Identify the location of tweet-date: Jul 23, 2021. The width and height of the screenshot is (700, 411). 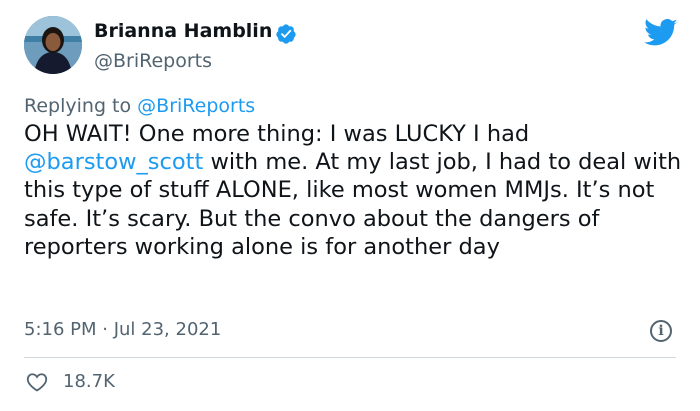
(167, 329).